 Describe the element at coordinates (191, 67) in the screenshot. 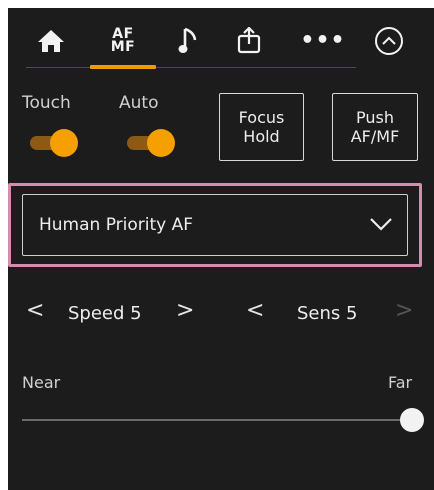

I see `tab-divider` at that location.